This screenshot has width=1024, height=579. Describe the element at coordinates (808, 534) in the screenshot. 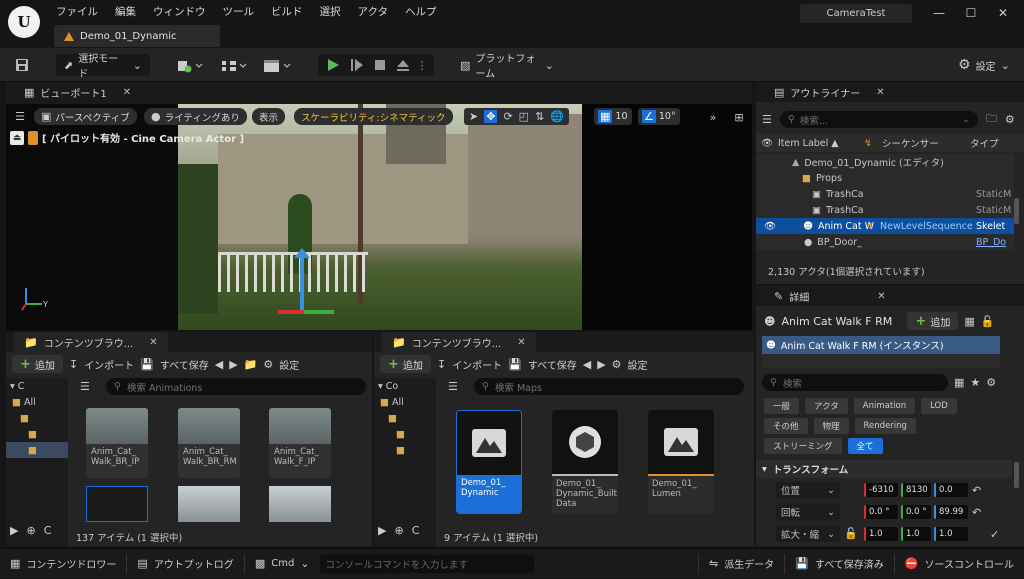

I see `scale-dropdown: 拡大・縮 ⌄` at that location.